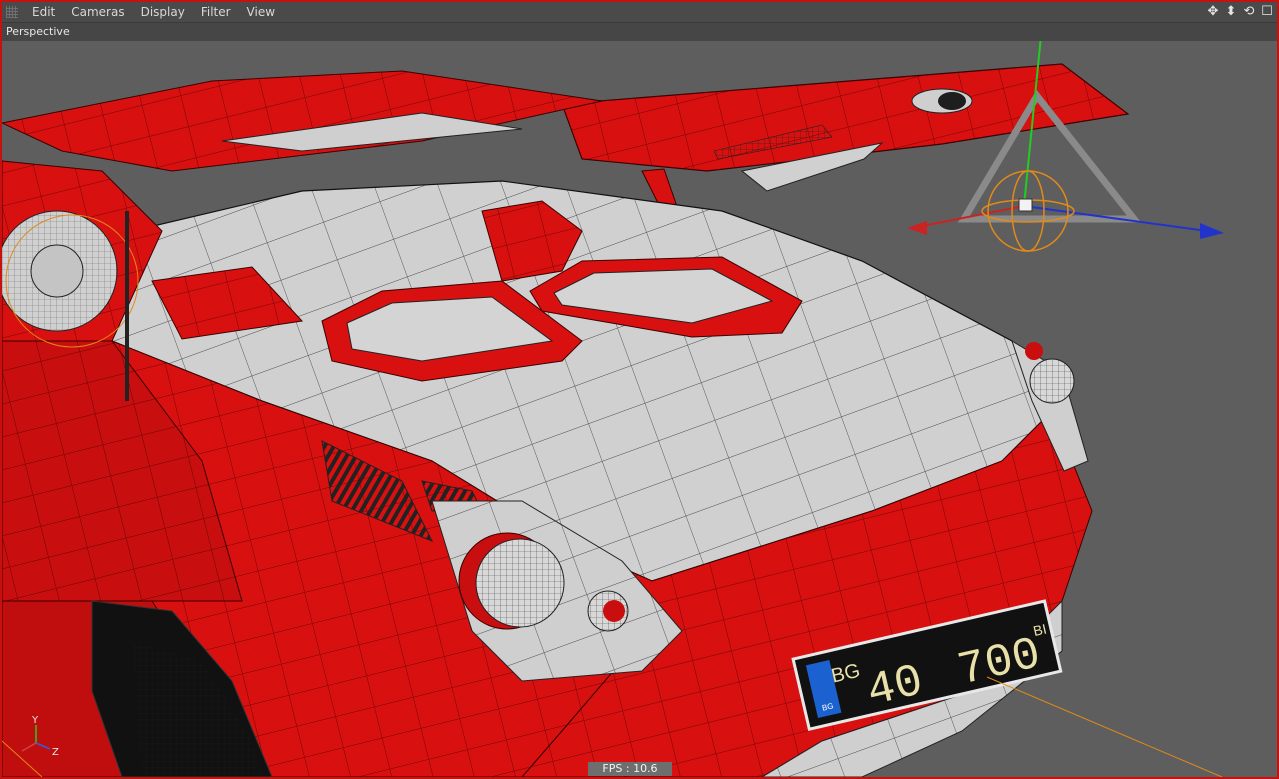  Describe the element at coordinates (1231, 12) in the screenshot. I see `zoom-icon: ⬍` at that location.